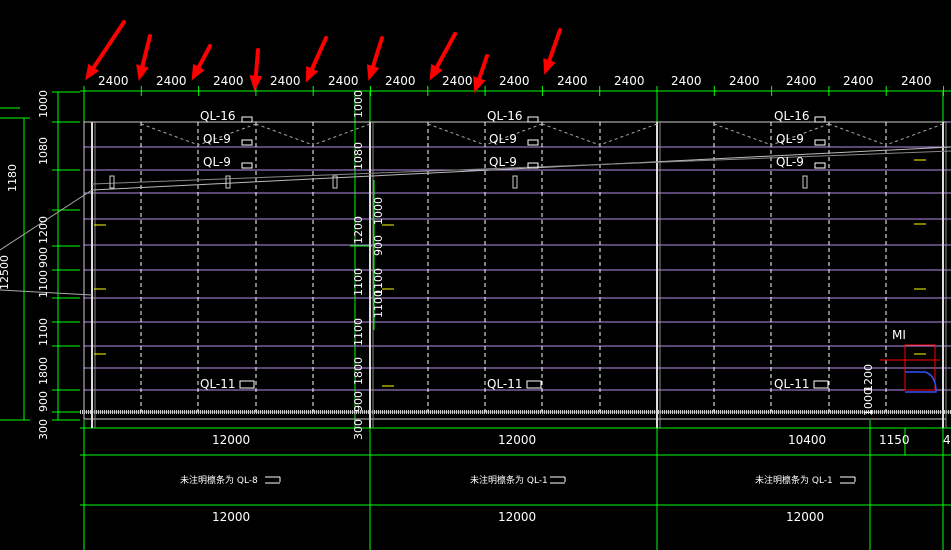 This screenshot has height=550, width=951. I want to click on left-dim-9: 900, so click(43, 401).